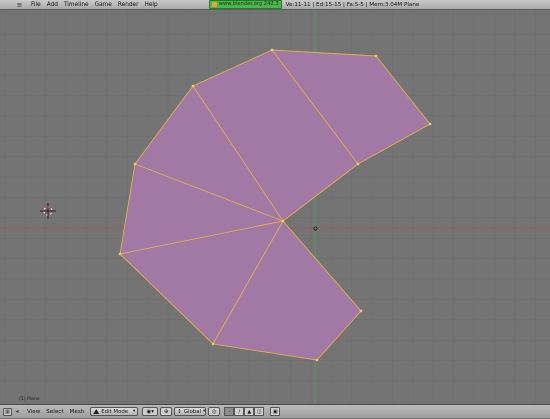  I want to click on window-type-icon: ≡, so click(19, 5).